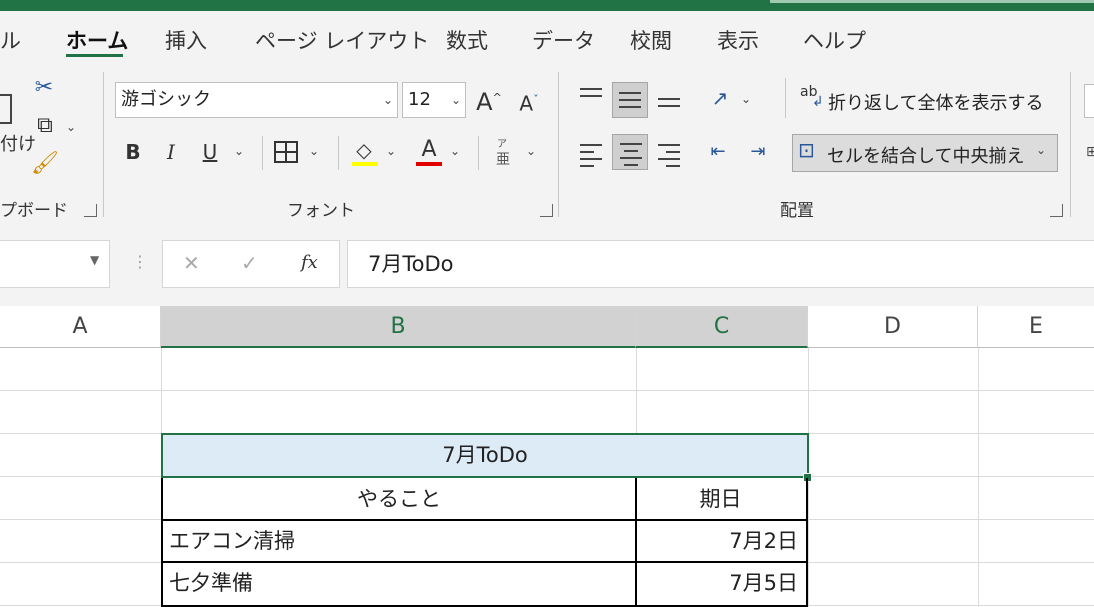 This screenshot has height=607, width=1094. Describe the element at coordinates (391, 151) in the screenshot. I see `fill-color-chevron-icon: ⌄` at that location.